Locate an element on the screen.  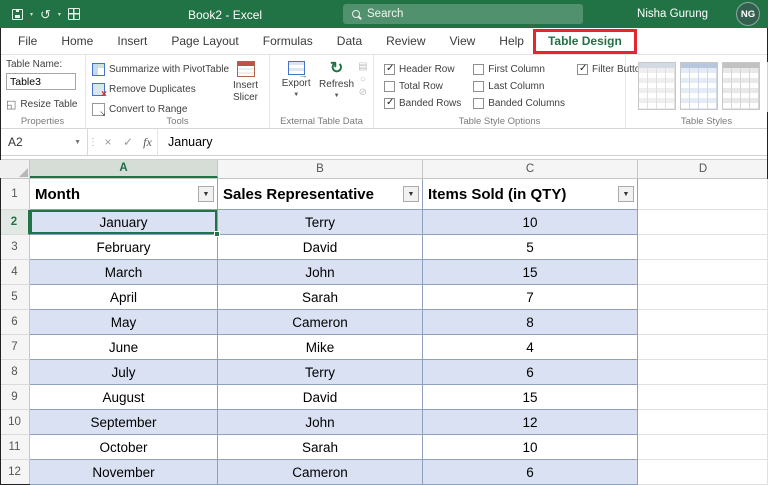
column-header-a: A is located at coordinates (124, 169).